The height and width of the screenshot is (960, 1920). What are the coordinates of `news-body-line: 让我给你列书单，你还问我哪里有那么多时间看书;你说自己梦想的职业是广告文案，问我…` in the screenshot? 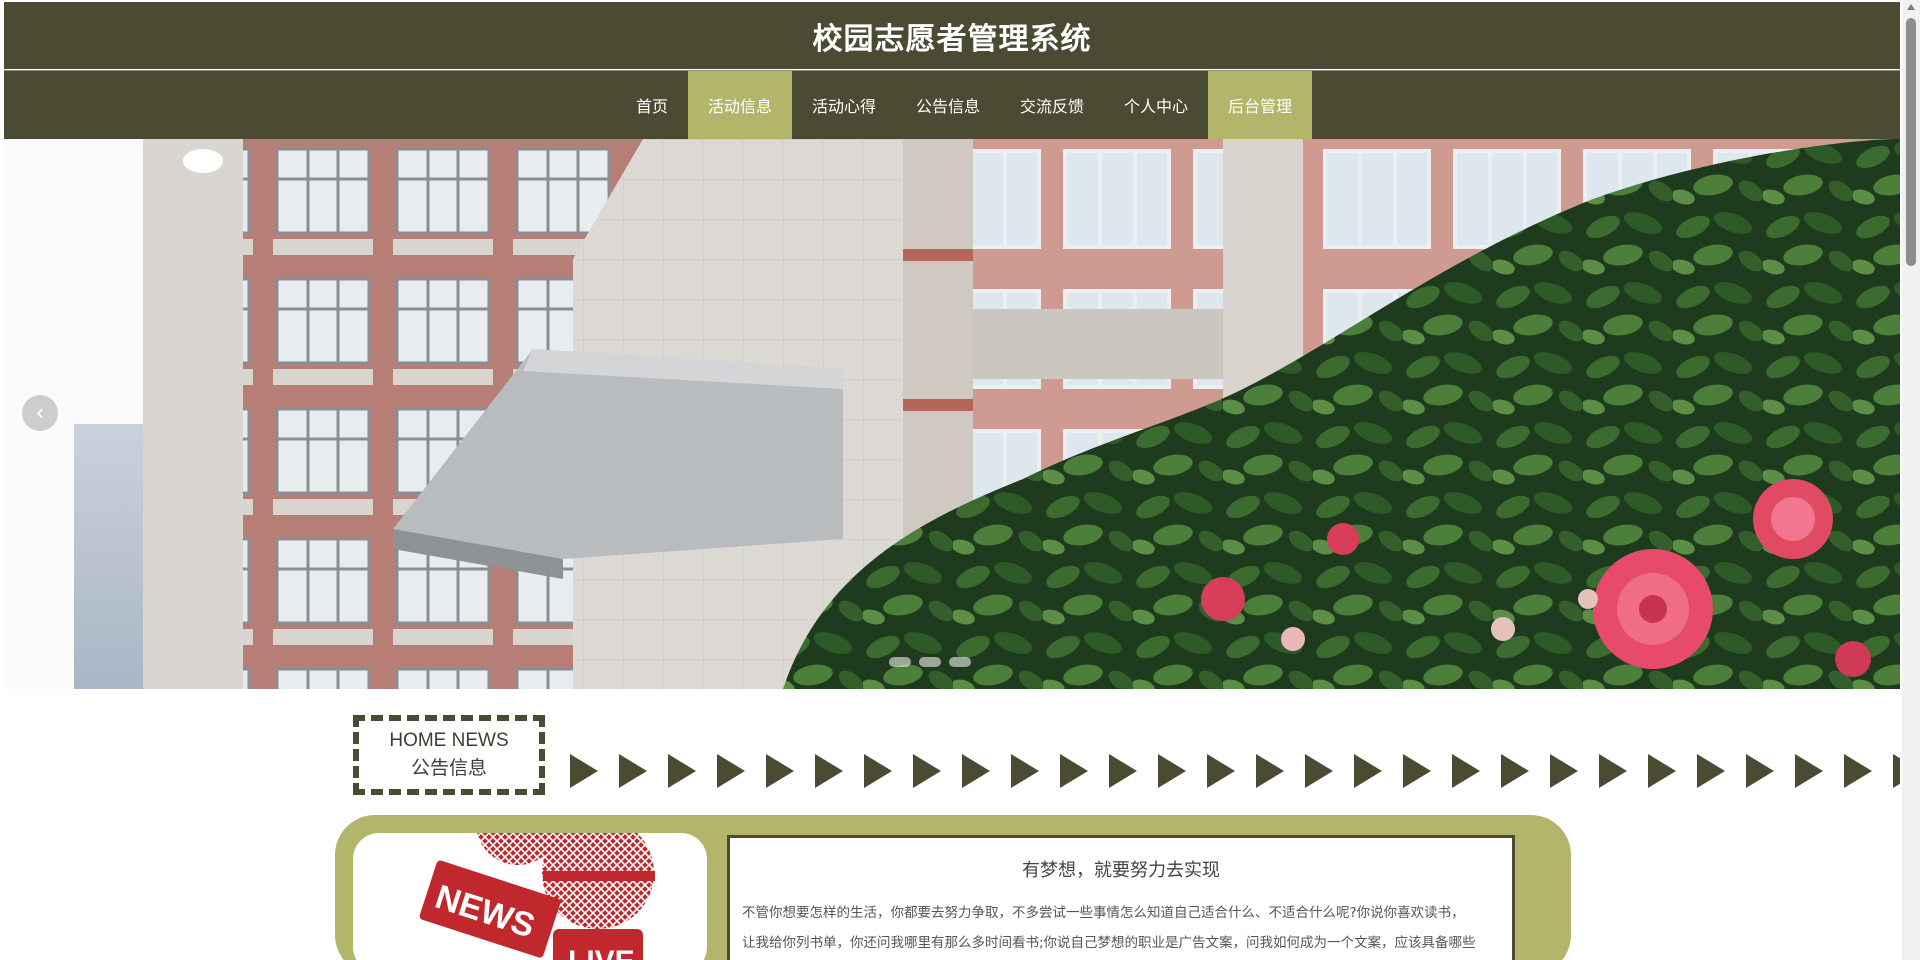 It's located at (1109, 943).